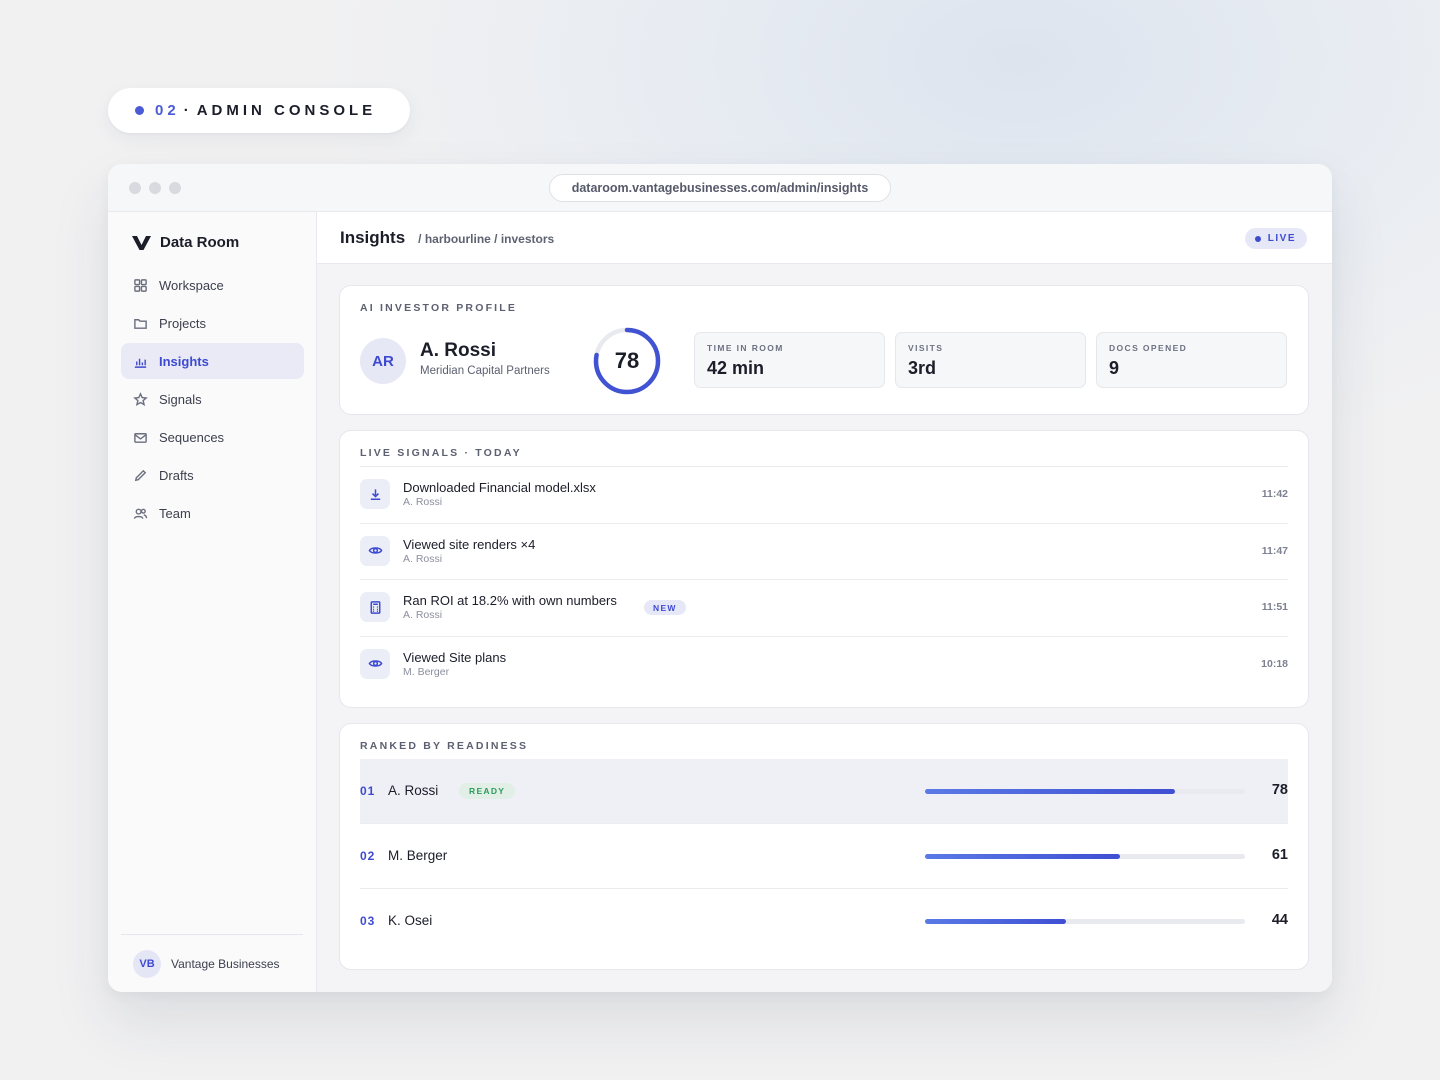 The image size is (1440, 1080). Describe the element at coordinates (175, 188) in the screenshot. I see `maximize-window-button` at that location.